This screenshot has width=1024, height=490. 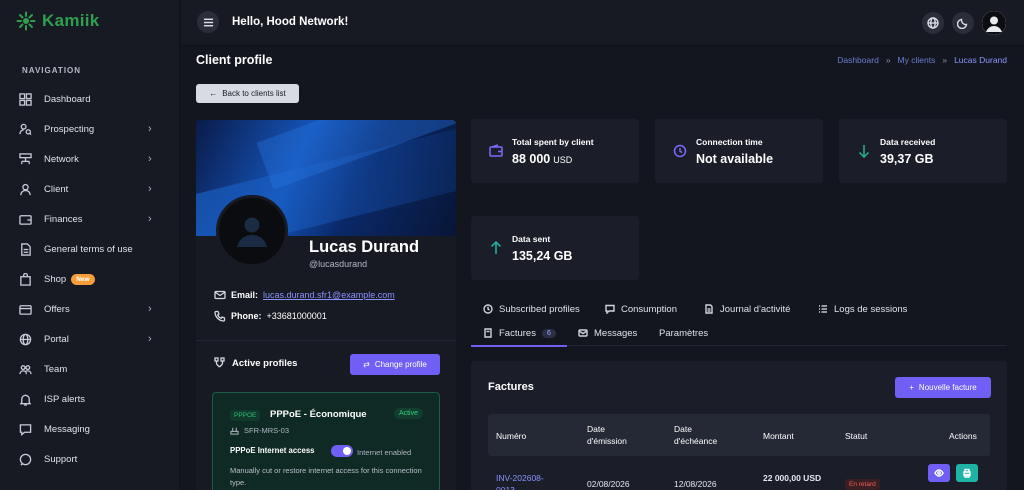 I want to click on email-link: lucas.durand.sfr1@example.com, so click(x=329, y=295).